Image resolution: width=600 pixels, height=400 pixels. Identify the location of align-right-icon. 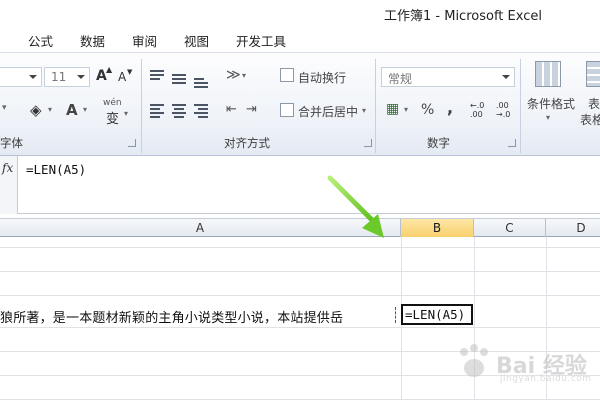
(202, 111).